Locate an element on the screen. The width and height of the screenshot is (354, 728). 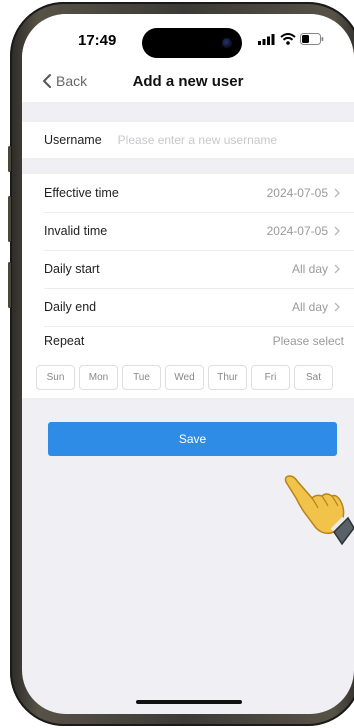
username-row: Username is located at coordinates (188, 140).